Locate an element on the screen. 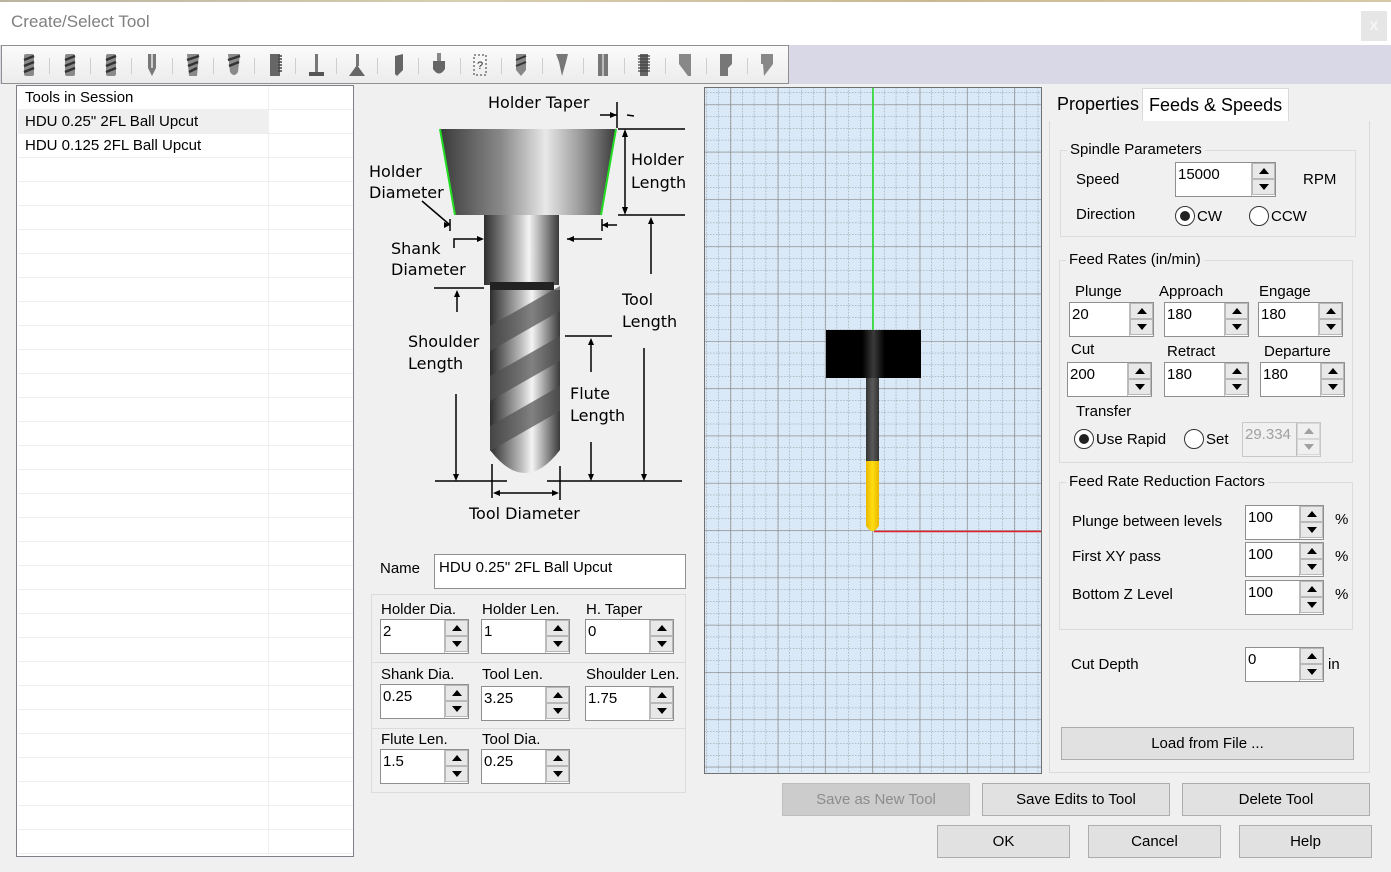  save-as-new-tool-button: Save as New Tool is located at coordinates (876, 799).